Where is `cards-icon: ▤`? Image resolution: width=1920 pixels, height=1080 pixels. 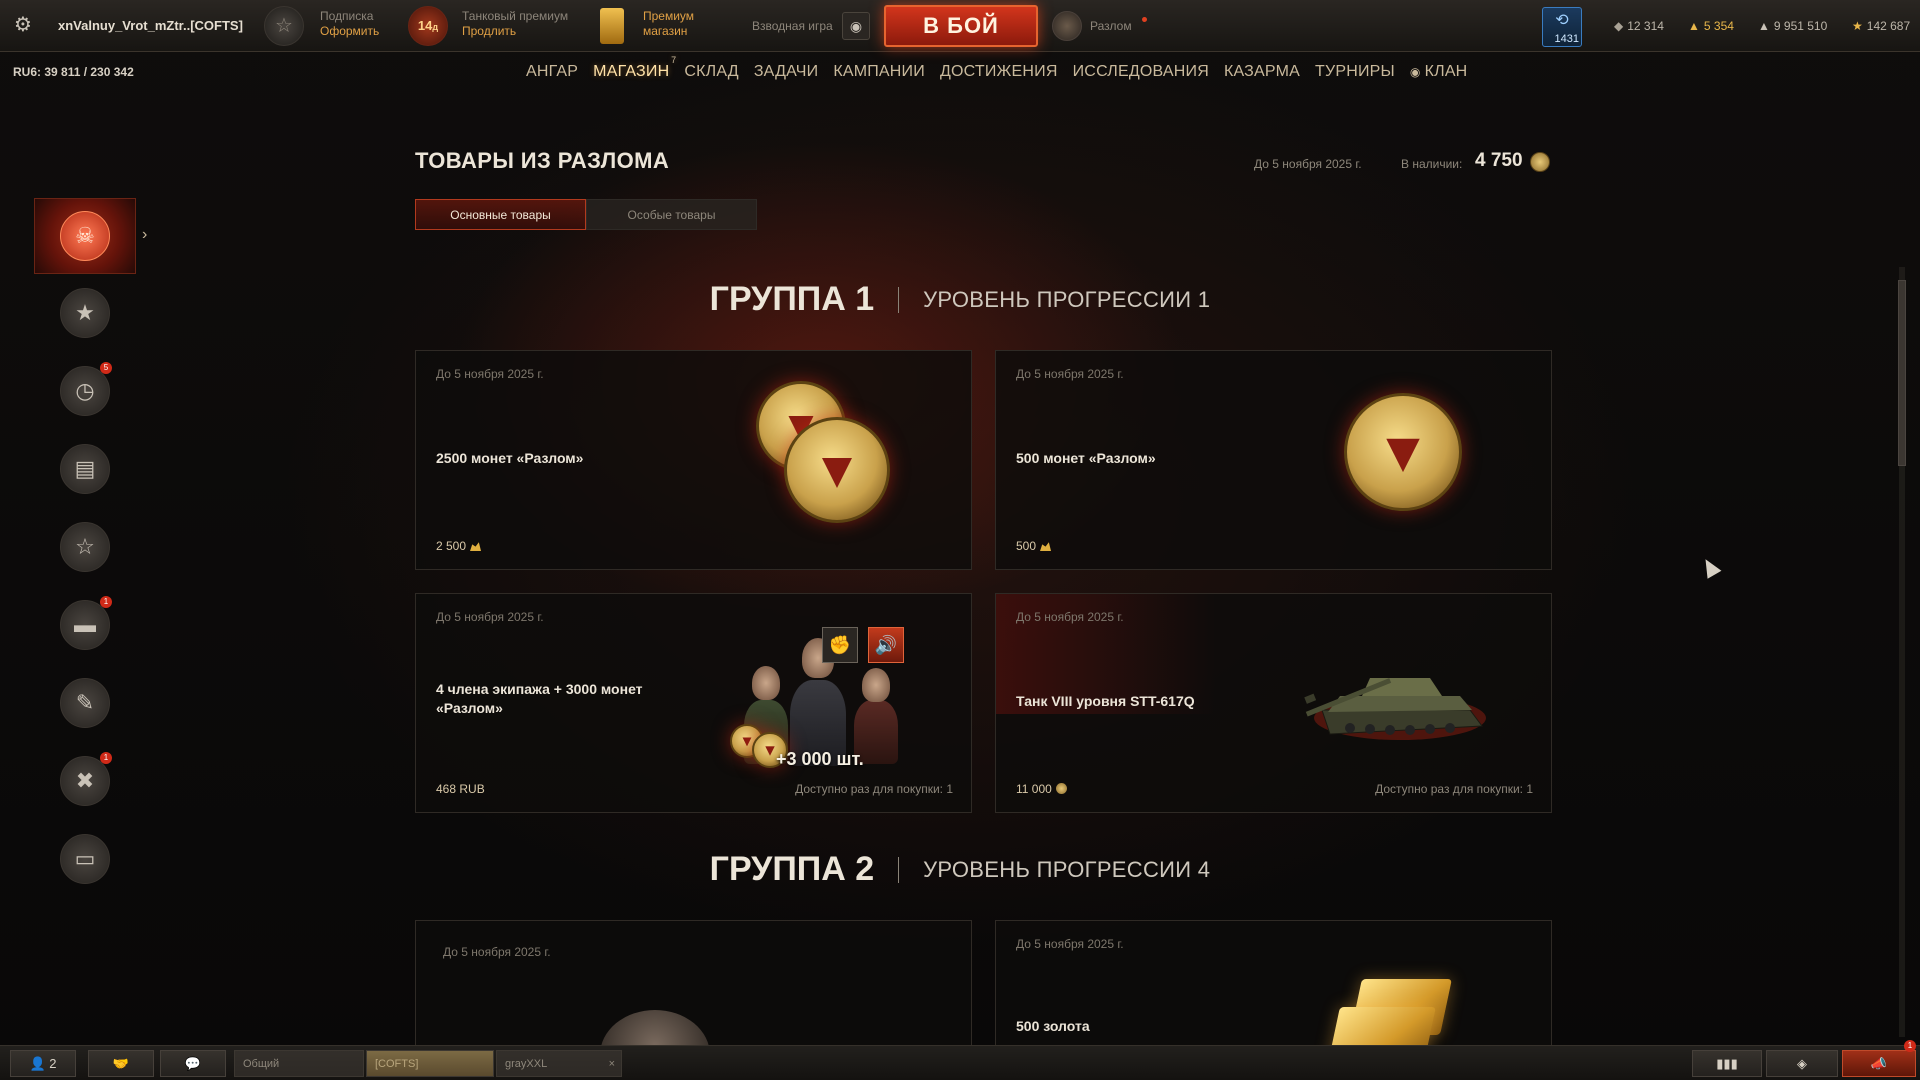
cards-icon: ▤ is located at coordinates (85, 469).